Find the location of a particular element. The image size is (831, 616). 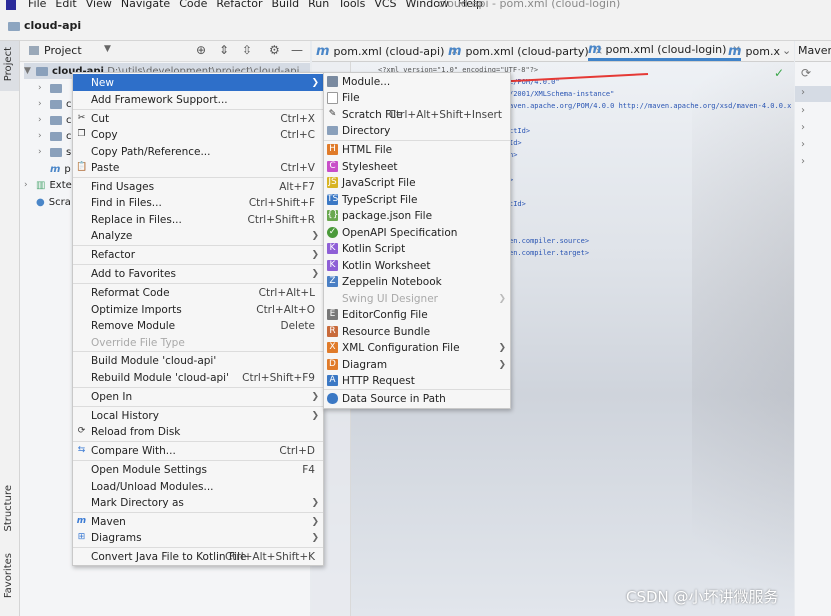

tab-pom-cloud-api: m pom.xml (cloud-api) × is located at coordinates (387, 51).